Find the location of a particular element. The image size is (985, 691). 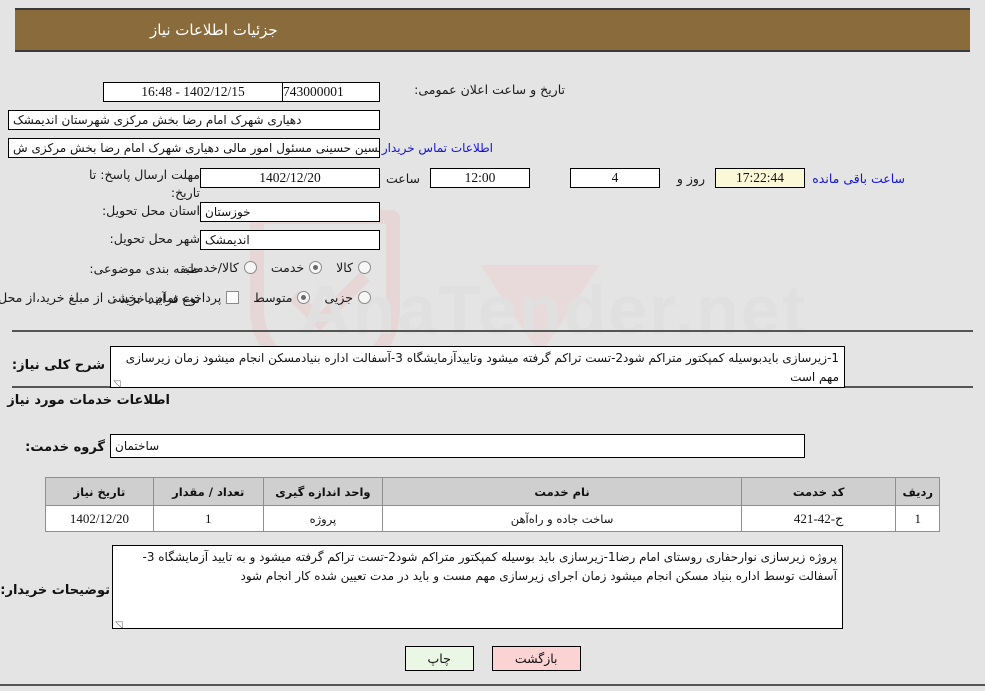

deadline-date: 1402/12/20 is located at coordinates (290, 178).